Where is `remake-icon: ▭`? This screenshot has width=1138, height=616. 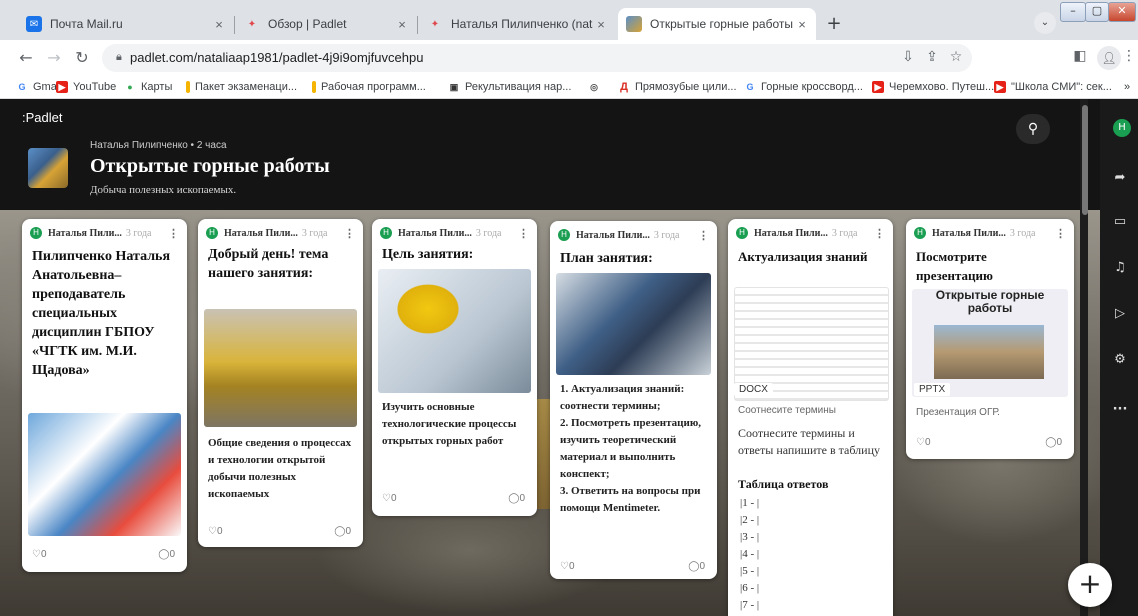 remake-icon: ▭ is located at coordinates (1120, 222).